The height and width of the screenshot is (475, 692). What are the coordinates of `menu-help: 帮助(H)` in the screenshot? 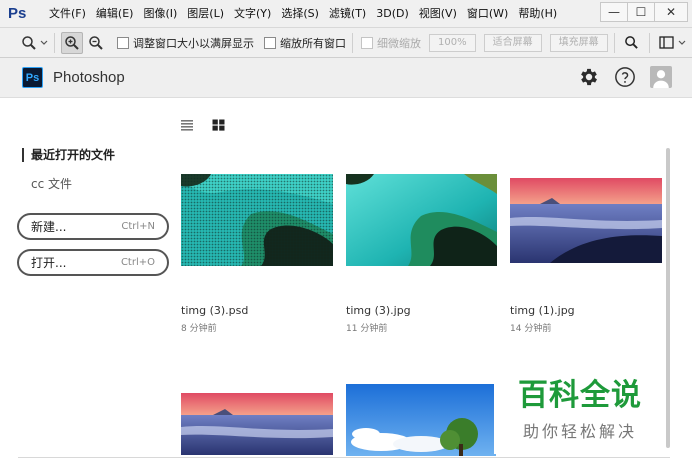 It's located at (537, 14).